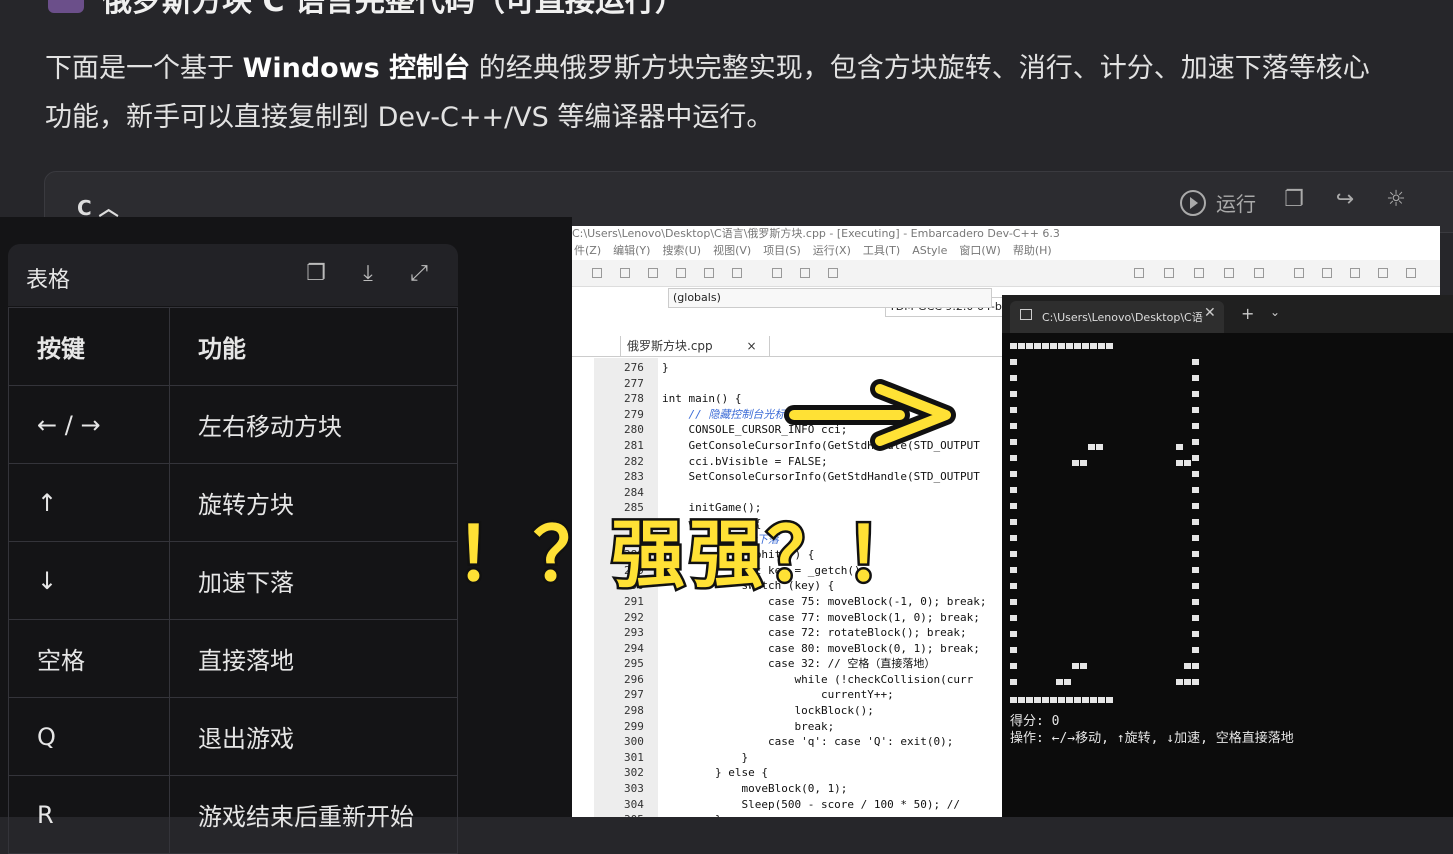 The image size is (1453, 854). I want to click on code-line: case 72: rotateBlock(); break;, so click(814, 633).